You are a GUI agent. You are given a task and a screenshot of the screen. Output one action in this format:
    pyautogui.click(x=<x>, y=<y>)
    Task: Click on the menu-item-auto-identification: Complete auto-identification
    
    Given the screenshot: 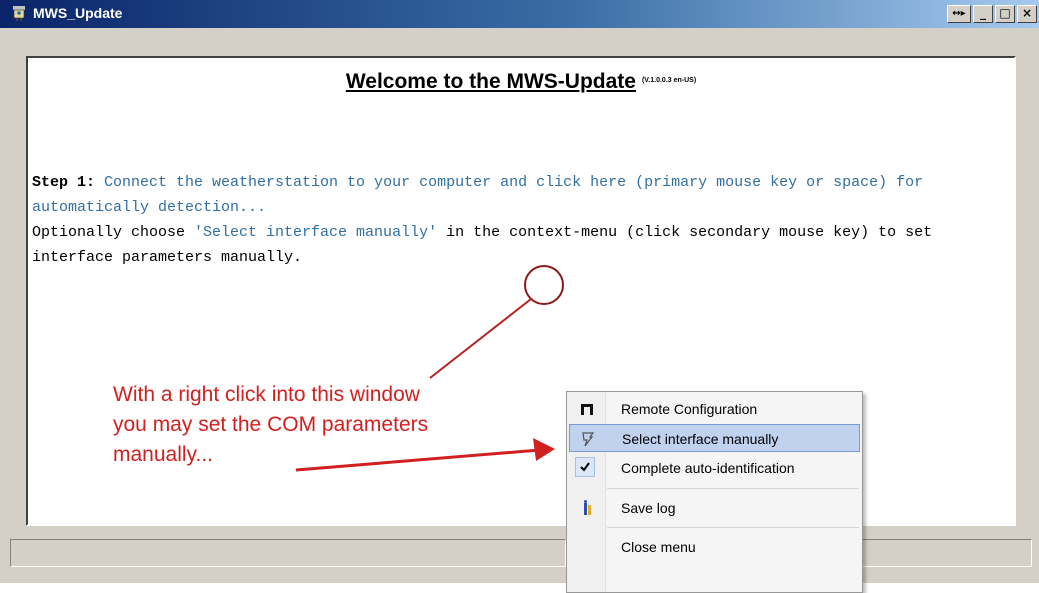 What is the action you would take?
    pyautogui.click(x=714, y=468)
    